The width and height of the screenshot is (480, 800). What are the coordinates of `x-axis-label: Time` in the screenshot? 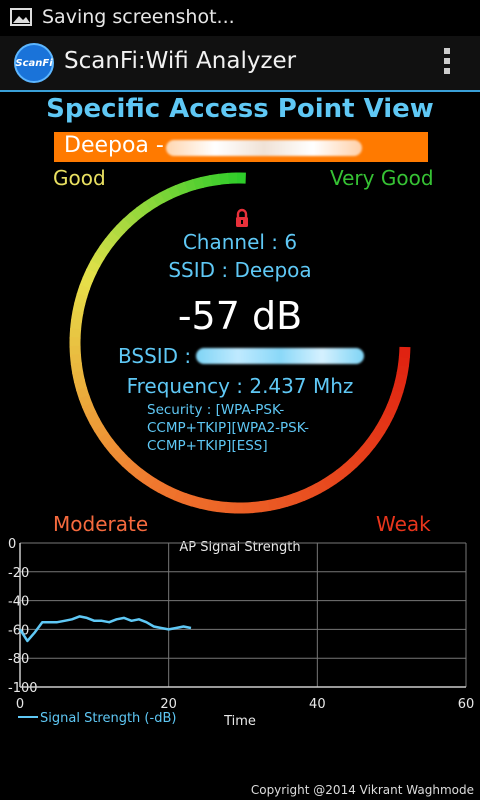 It's located at (239, 721).